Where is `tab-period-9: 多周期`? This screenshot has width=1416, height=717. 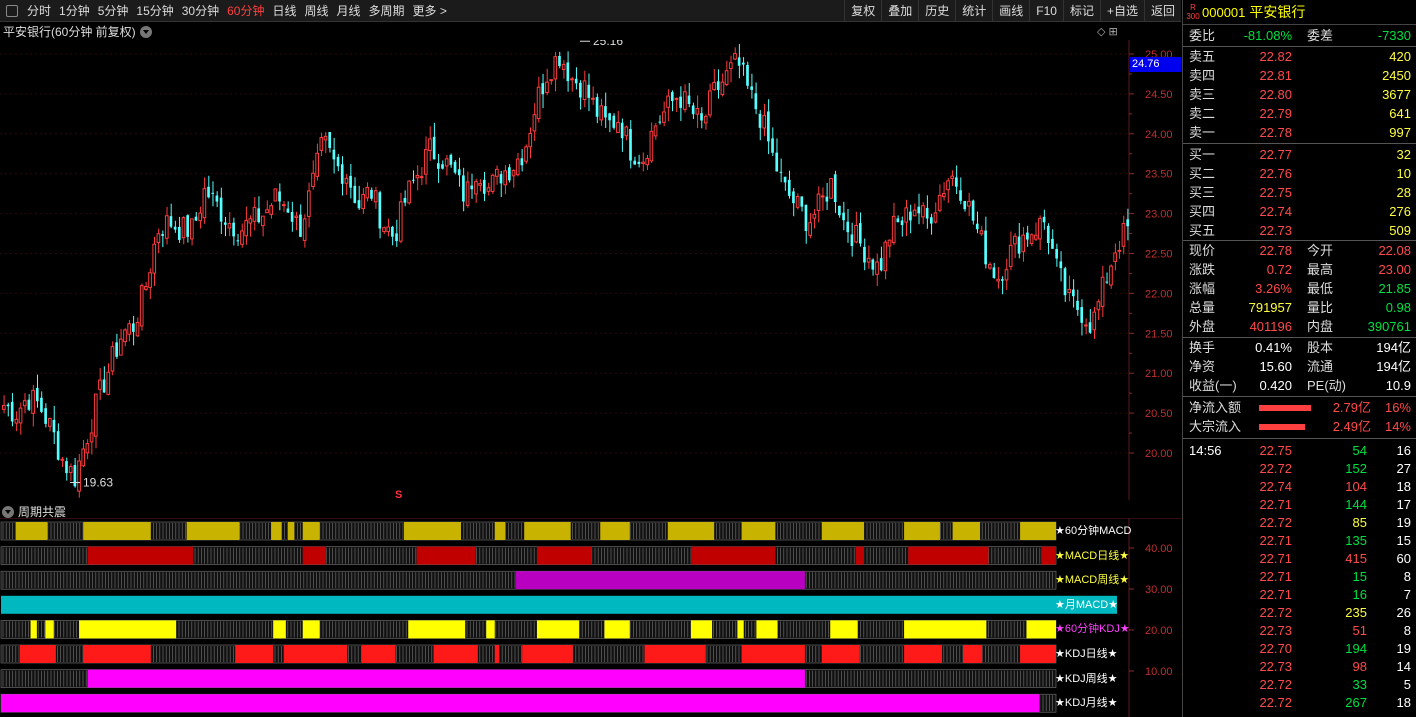
tab-period-9: 多周期 is located at coordinates (387, 11).